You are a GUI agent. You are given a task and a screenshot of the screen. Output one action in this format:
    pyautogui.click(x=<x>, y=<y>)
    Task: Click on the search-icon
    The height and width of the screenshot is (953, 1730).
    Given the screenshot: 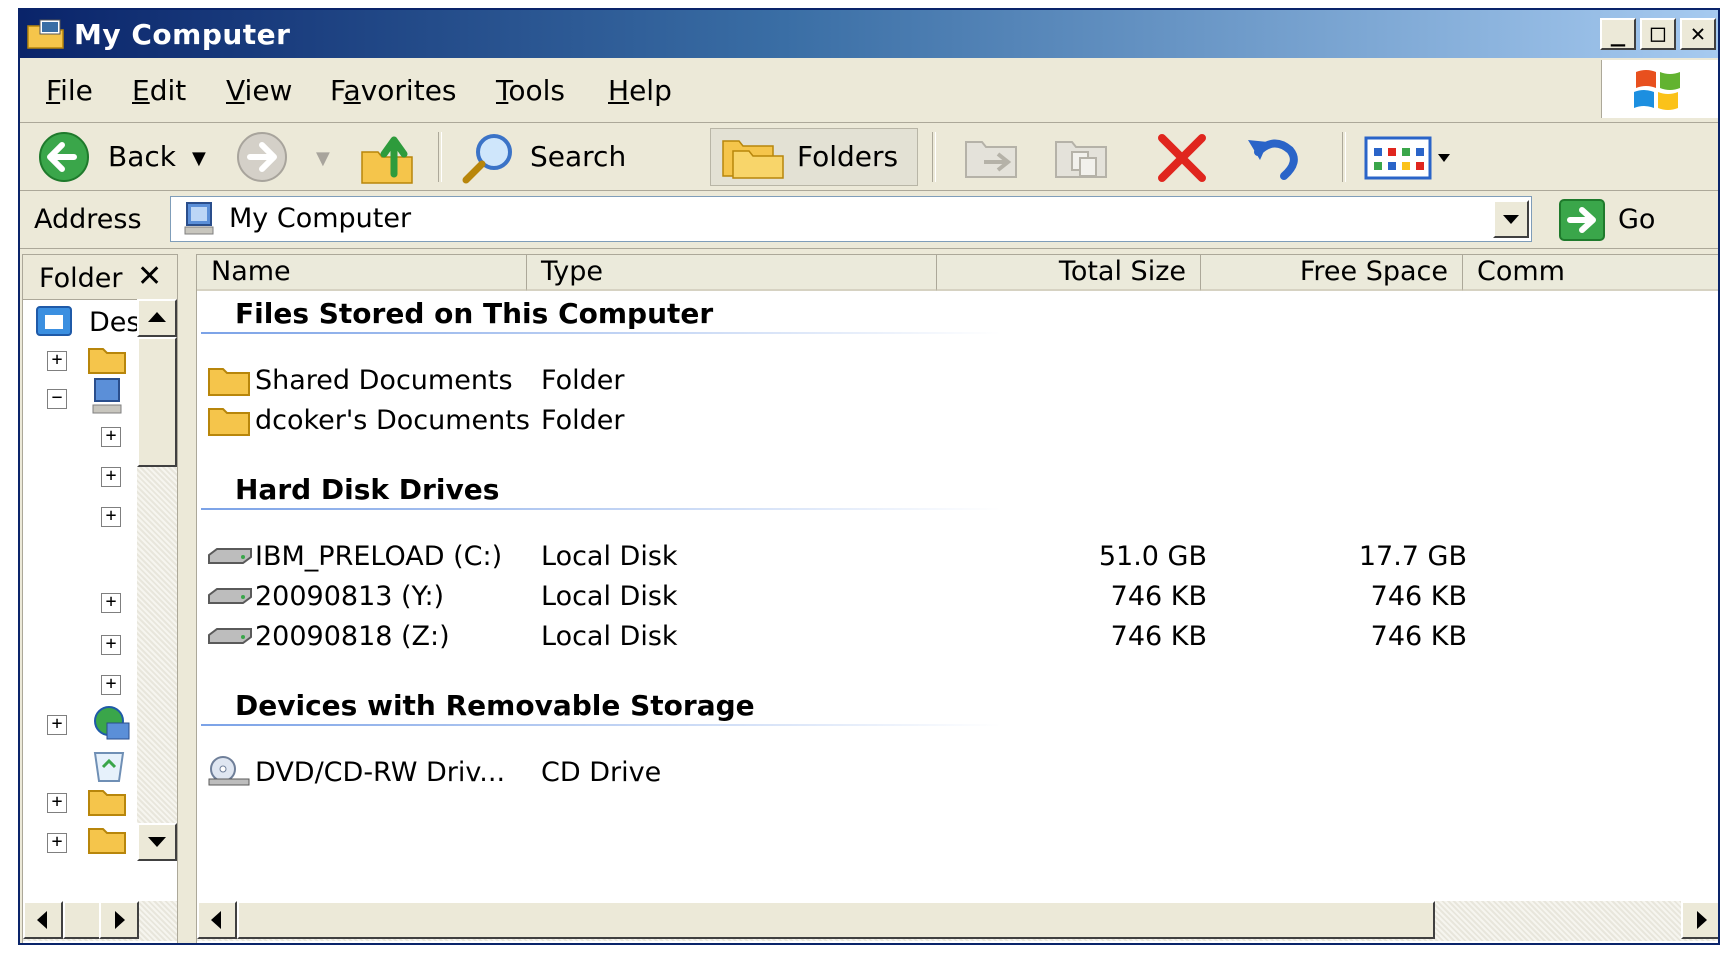 What is the action you would take?
    pyautogui.click(x=489, y=158)
    